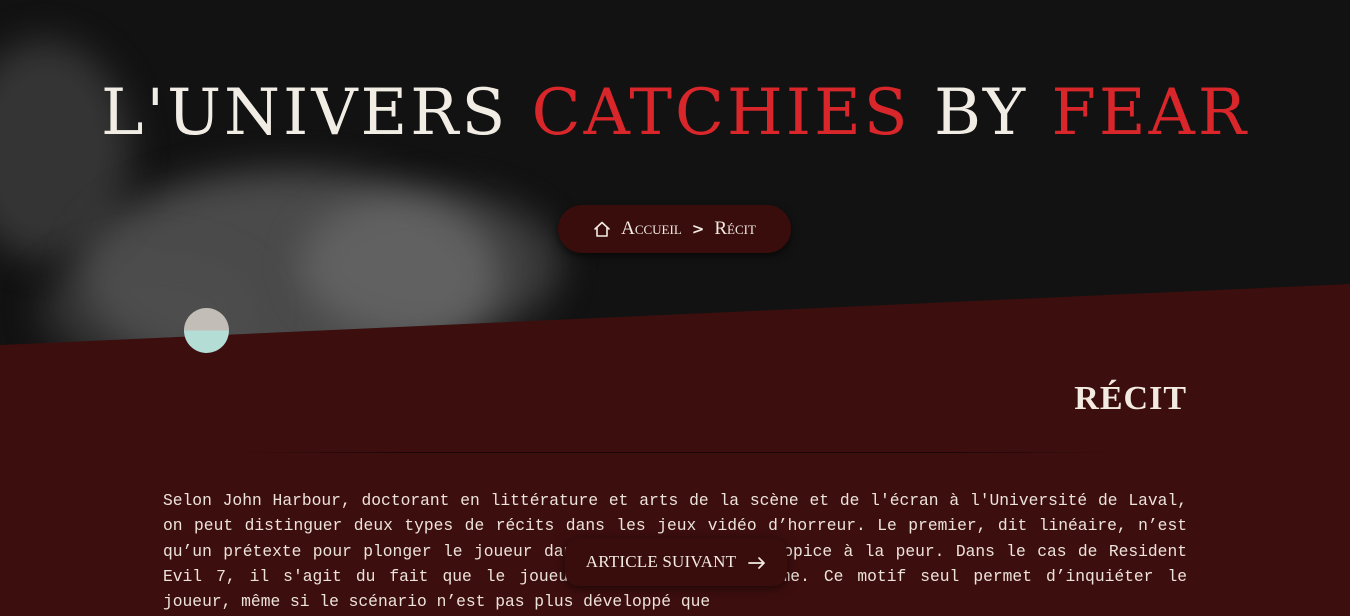 The image size is (1350, 616). What do you see at coordinates (661, 561) in the screenshot?
I see `next-article-label: ARTICLE SUIVANT` at bounding box center [661, 561].